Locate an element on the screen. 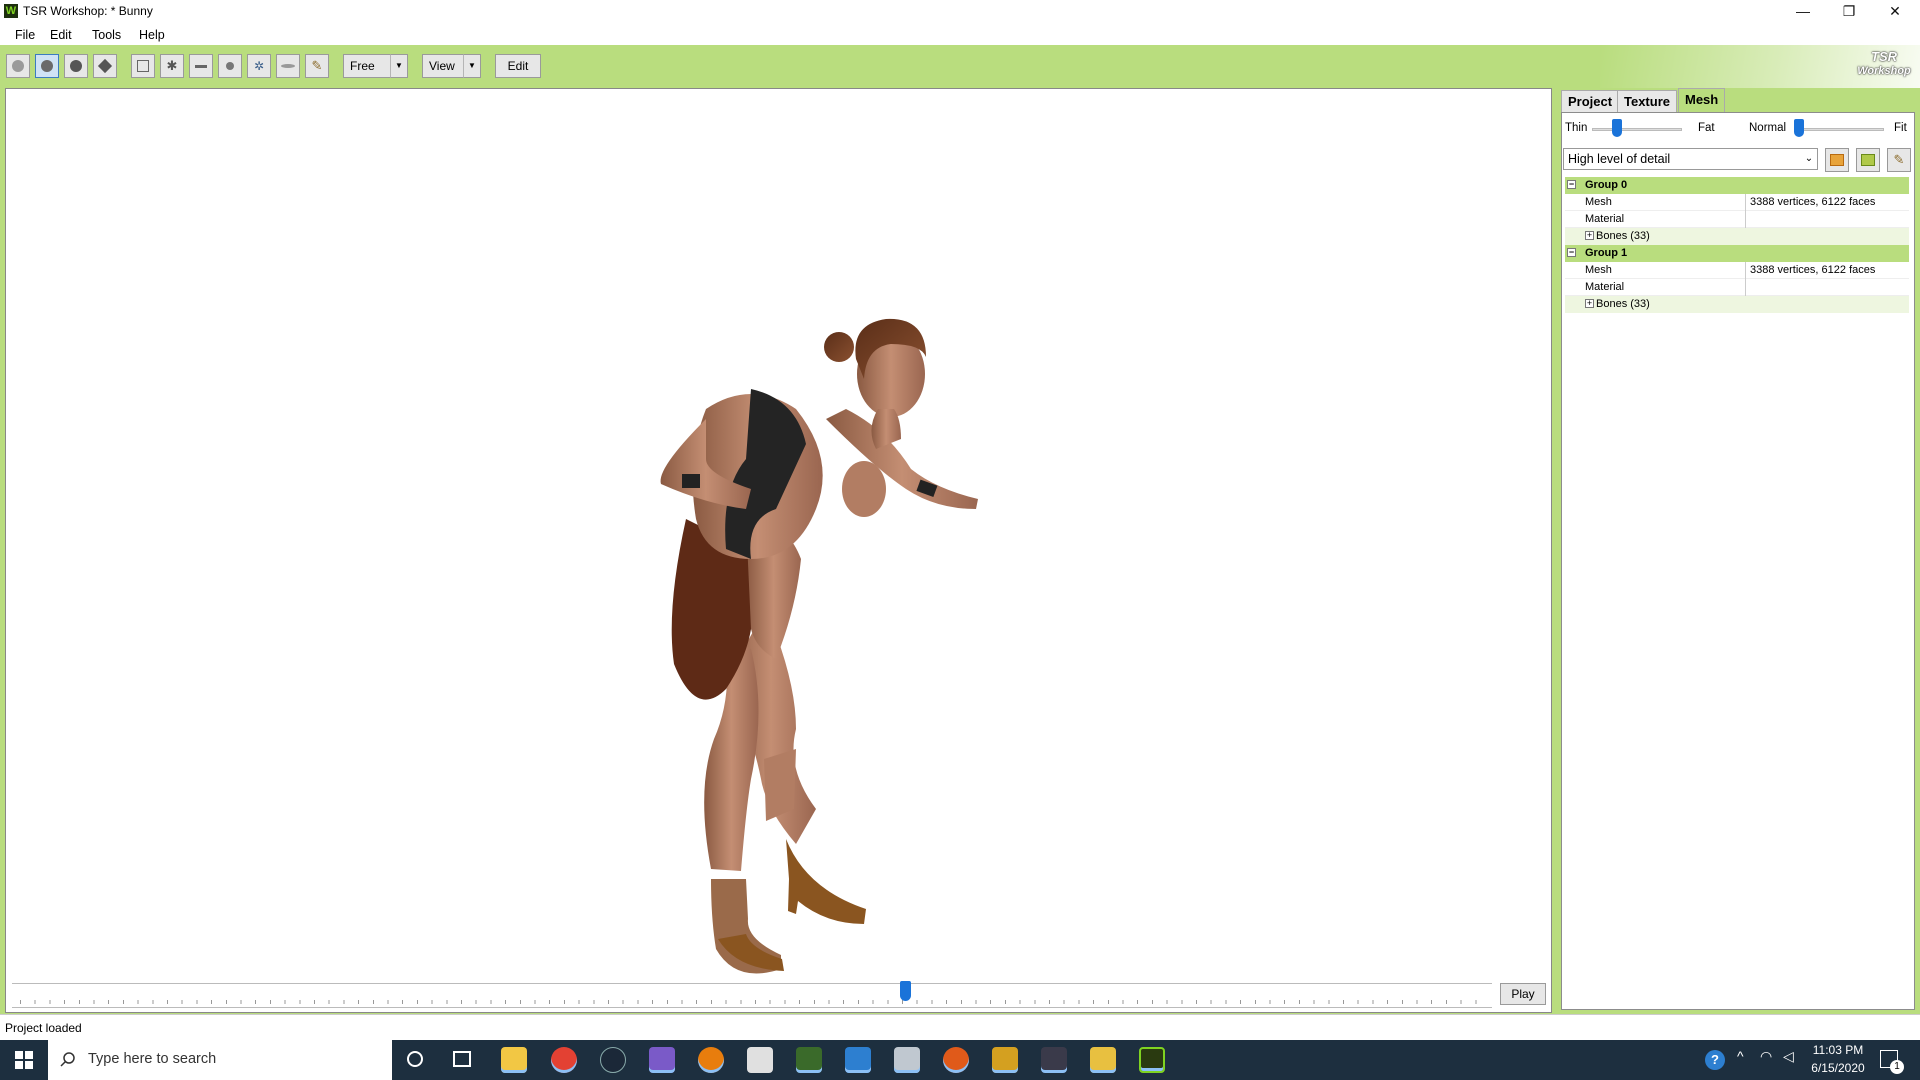 Image resolution: width=1920 pixels, height=1080 pixels. view-dropdown: View is located at coordinates (443, 66).